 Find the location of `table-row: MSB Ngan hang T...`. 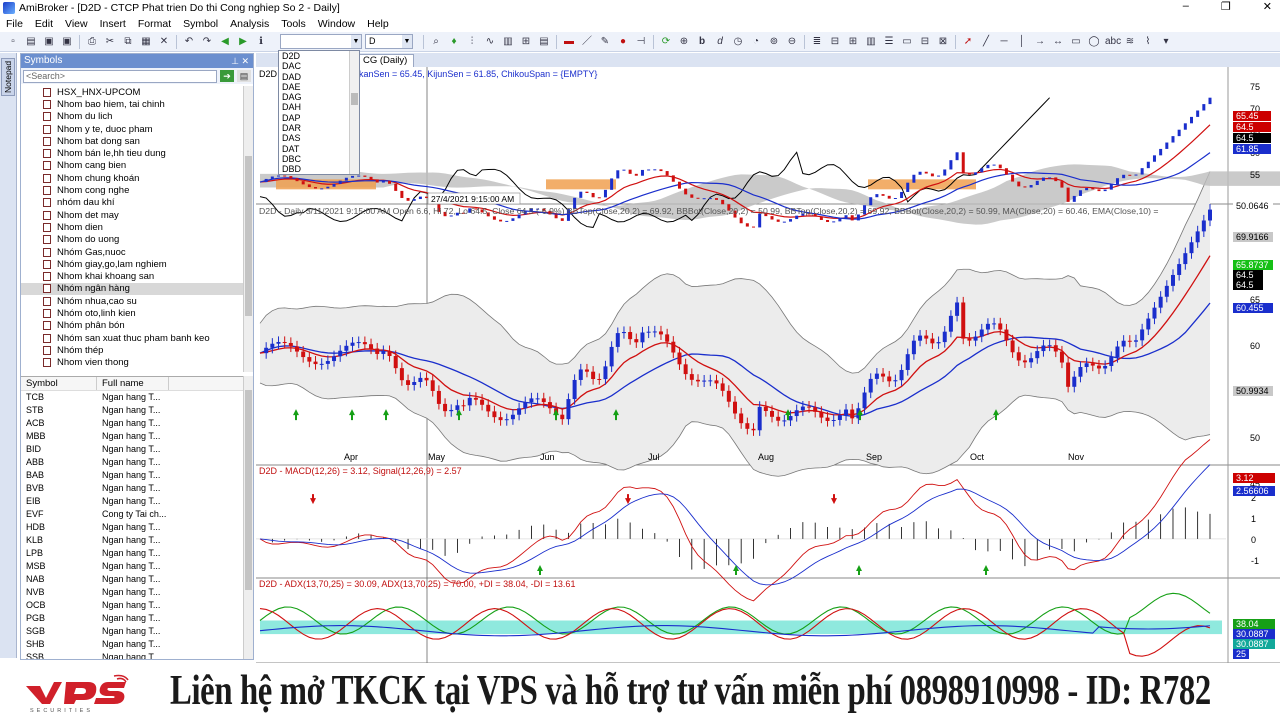

table-row: MSB Ngan hang T... is located at coordinates (137, 566).